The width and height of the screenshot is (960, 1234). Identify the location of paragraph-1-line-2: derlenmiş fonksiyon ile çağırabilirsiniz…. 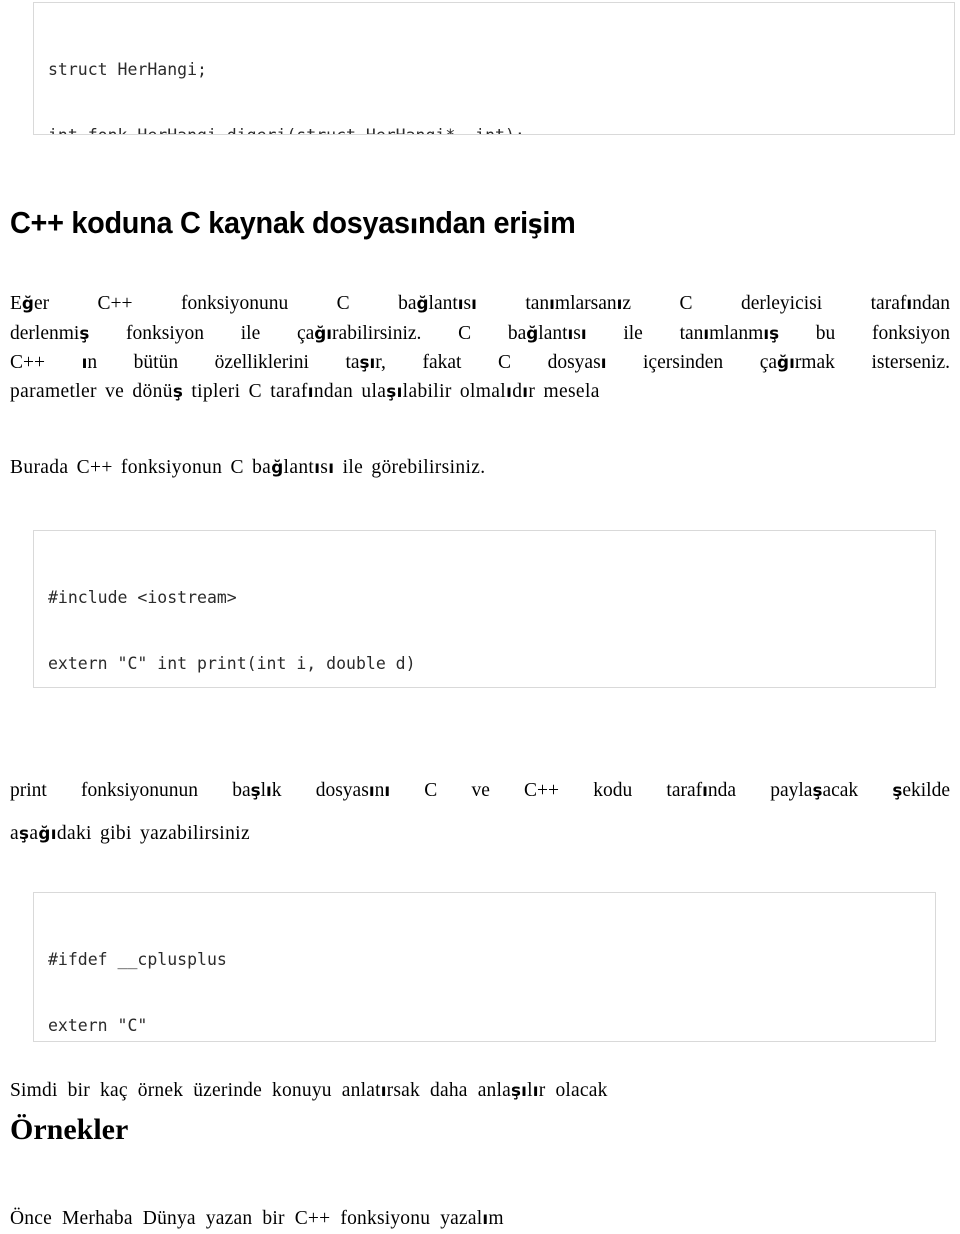
(480, 333).